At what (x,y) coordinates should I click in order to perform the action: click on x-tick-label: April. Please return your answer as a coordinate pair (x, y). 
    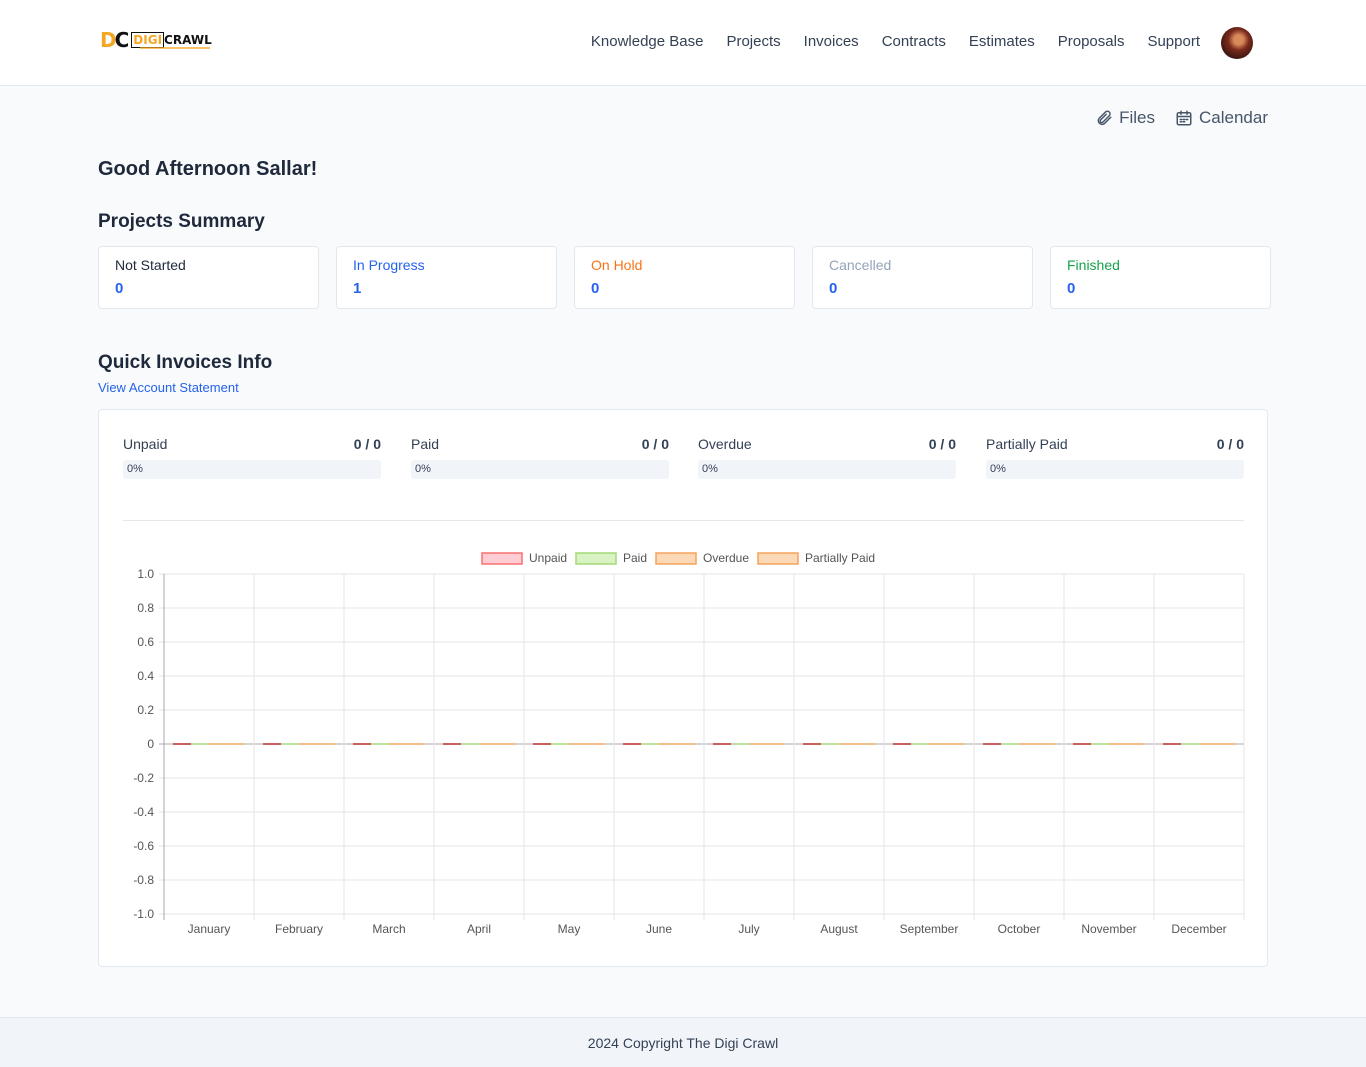
    Looking at the image, I should click on (479, 929).